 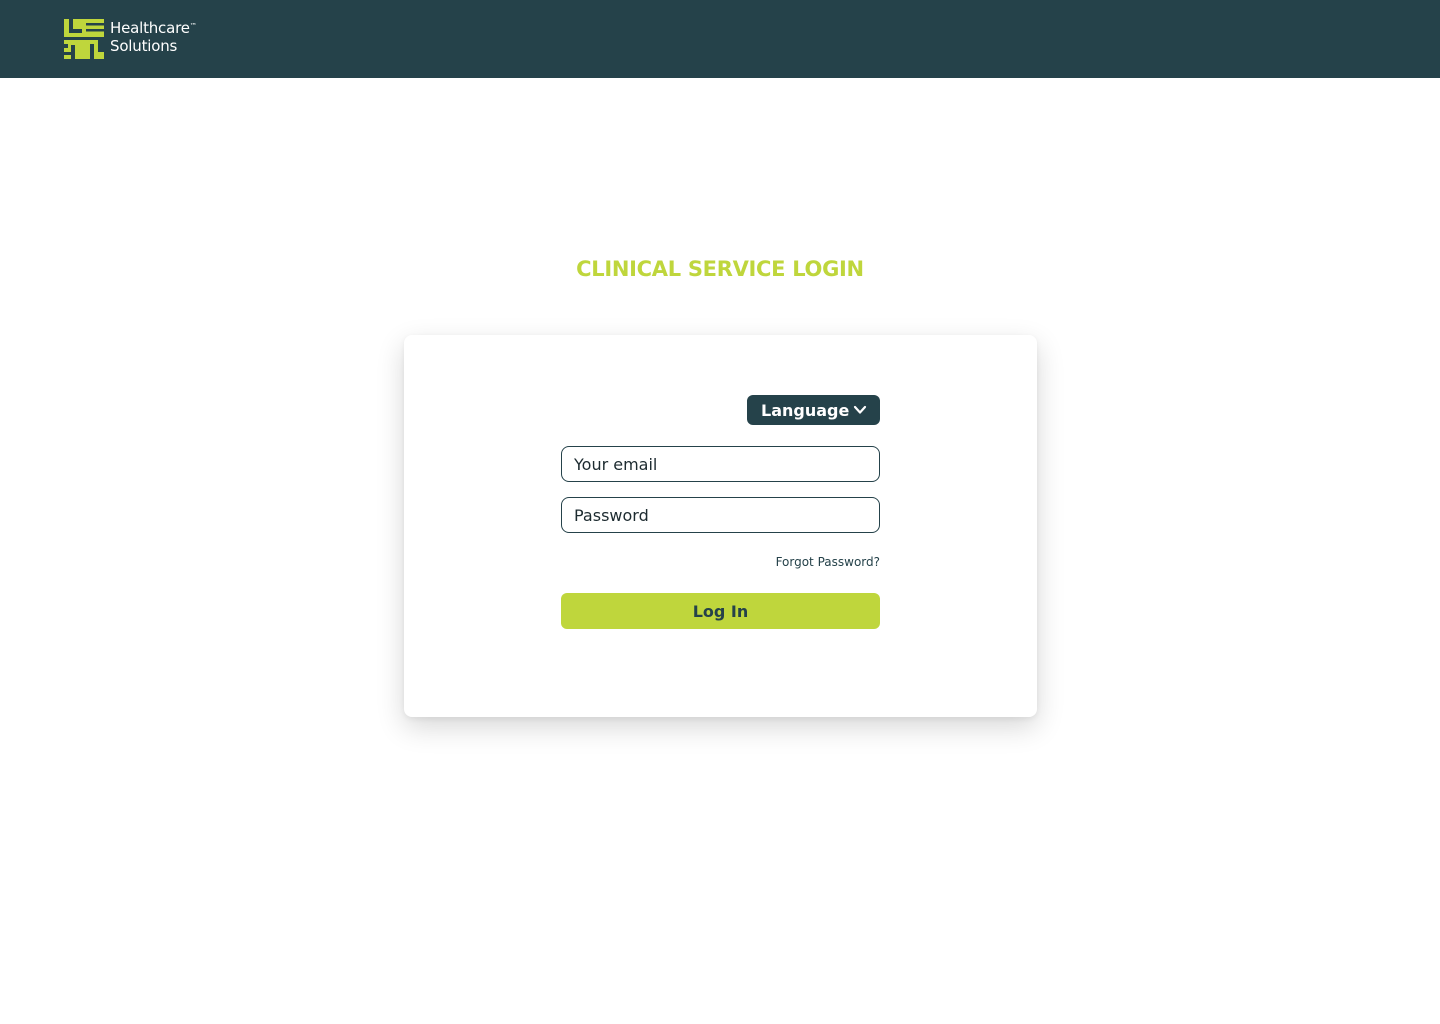 I want to click on language-dropdown: Language, so click(x=813, y=410).